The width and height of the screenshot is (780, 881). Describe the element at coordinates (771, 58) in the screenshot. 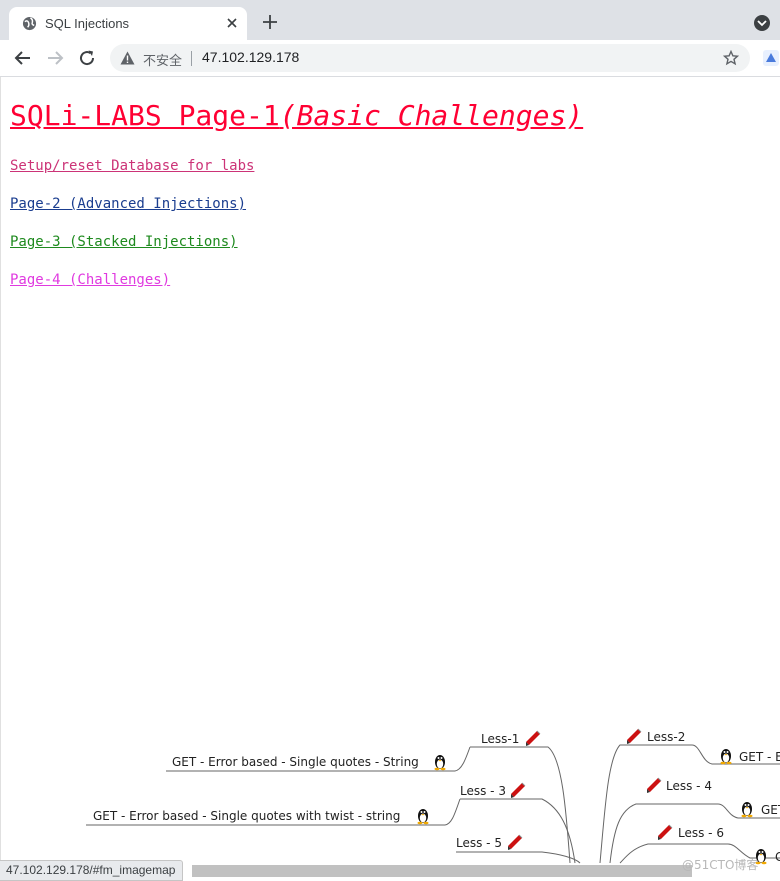

I see `extension-icon` at that location.